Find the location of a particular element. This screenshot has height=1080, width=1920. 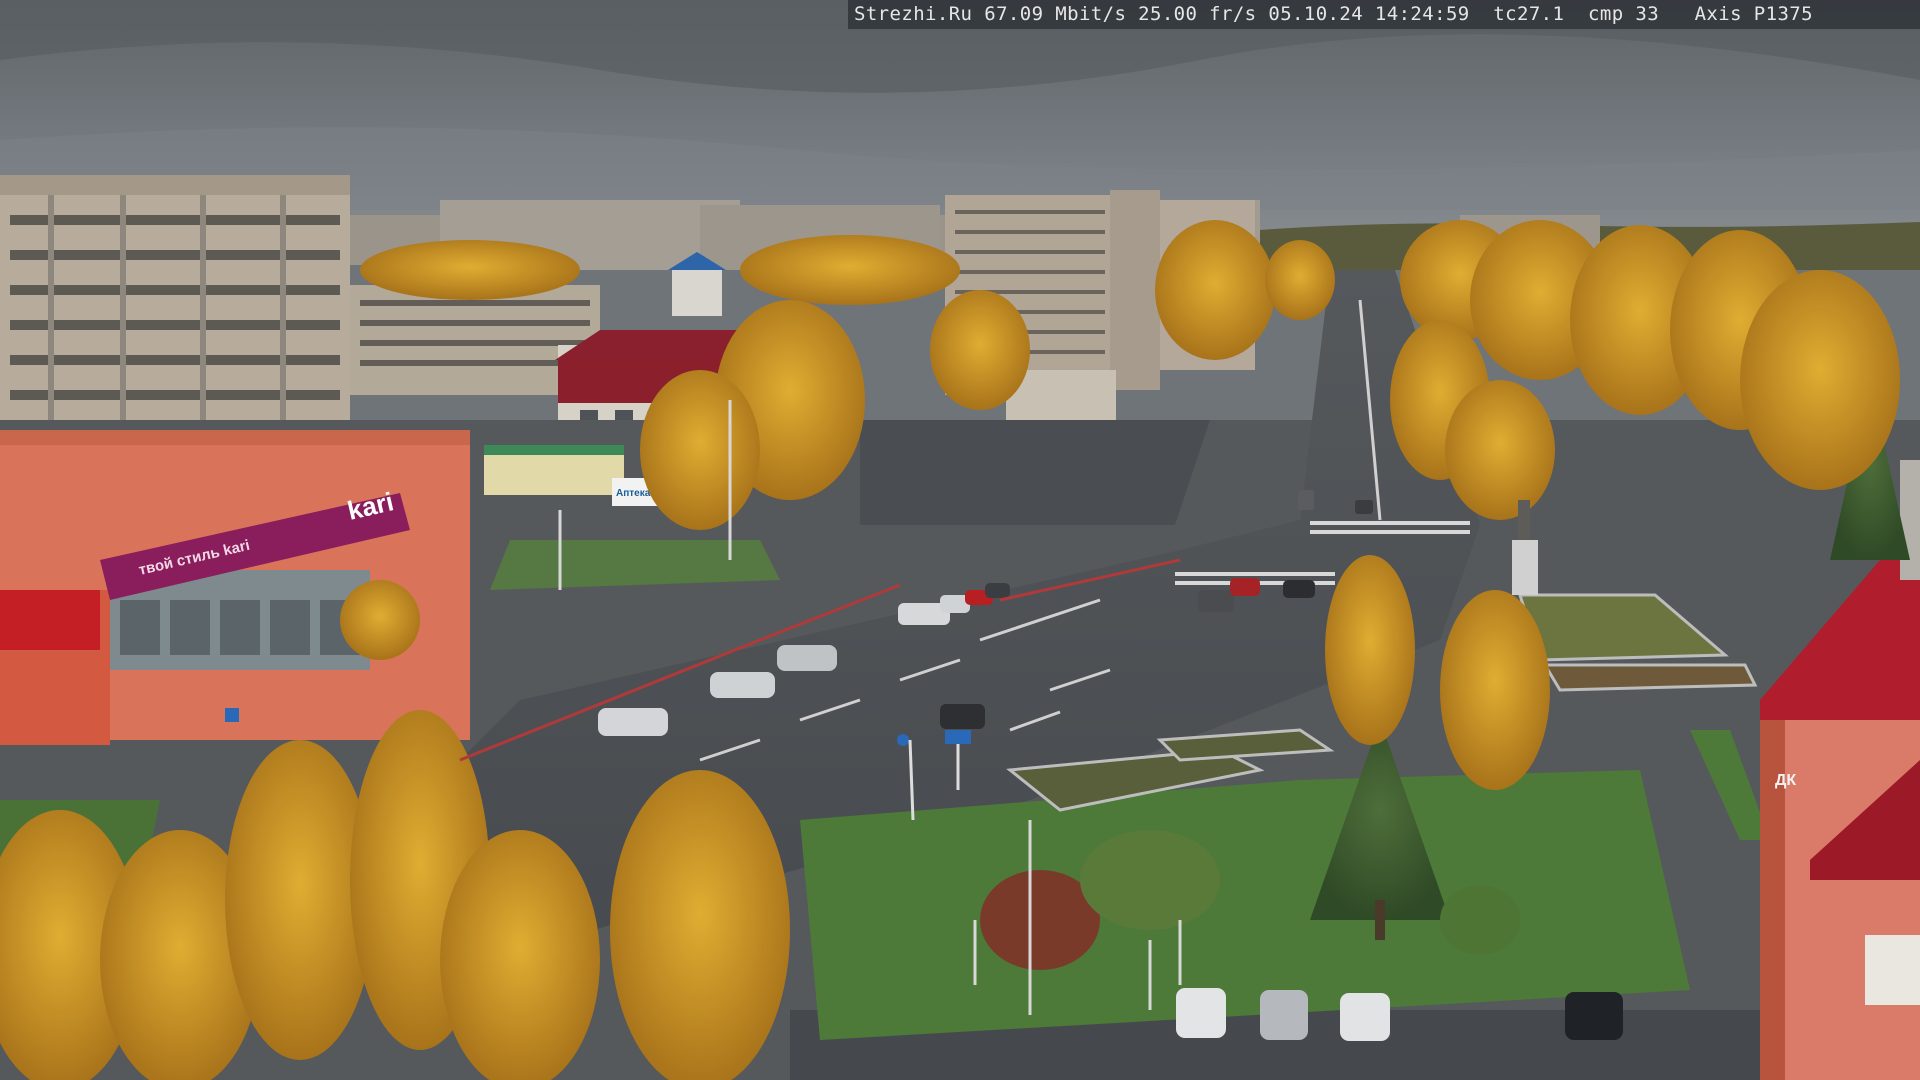

pharmacy-label: Аптека is located at coordinates (633, 493).